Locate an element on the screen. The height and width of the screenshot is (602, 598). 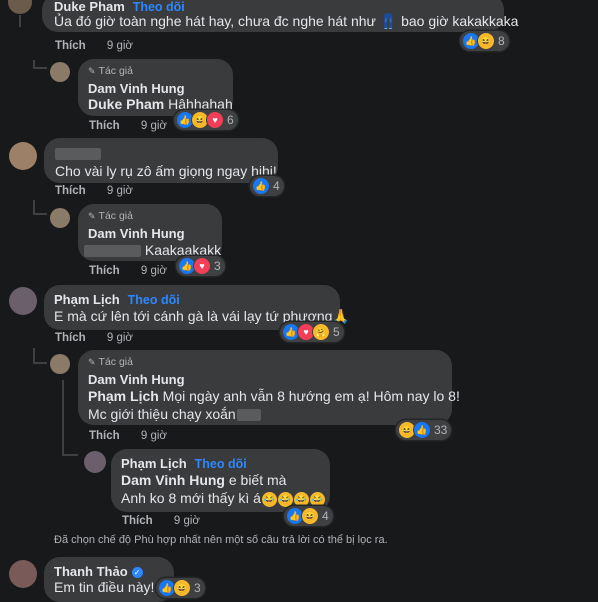
comment-text: Cho vài ly rụ zô ấm giọng ngay hihi! is located at coordinates (166, 171).